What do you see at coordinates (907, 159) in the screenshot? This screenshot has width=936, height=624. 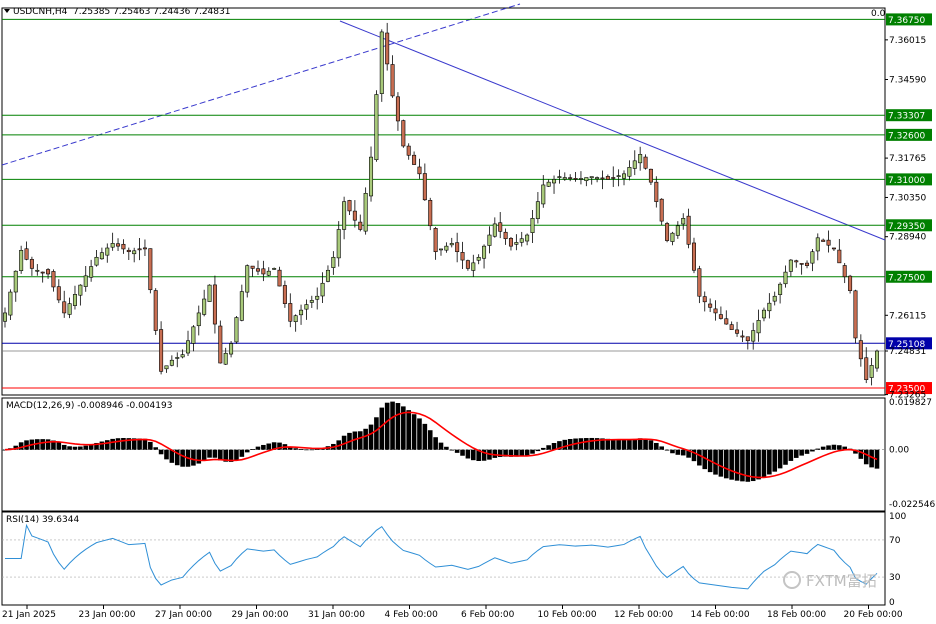 I see `price-tick-label-2: 7.31765` at bounding box center [907, 159].